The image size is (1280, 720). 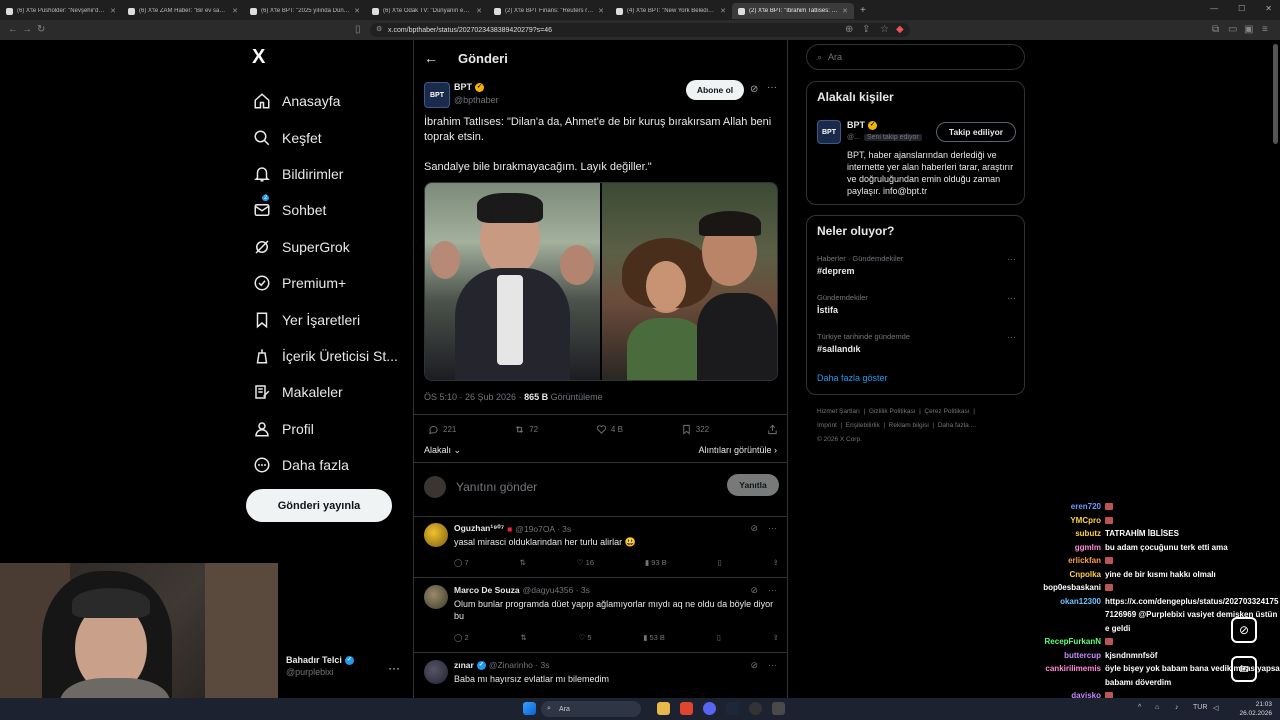 What do you see at coordinates (1214, 8) in the screenshot?
I see `minimize-icon: —` at bounding box center [1214, 8].